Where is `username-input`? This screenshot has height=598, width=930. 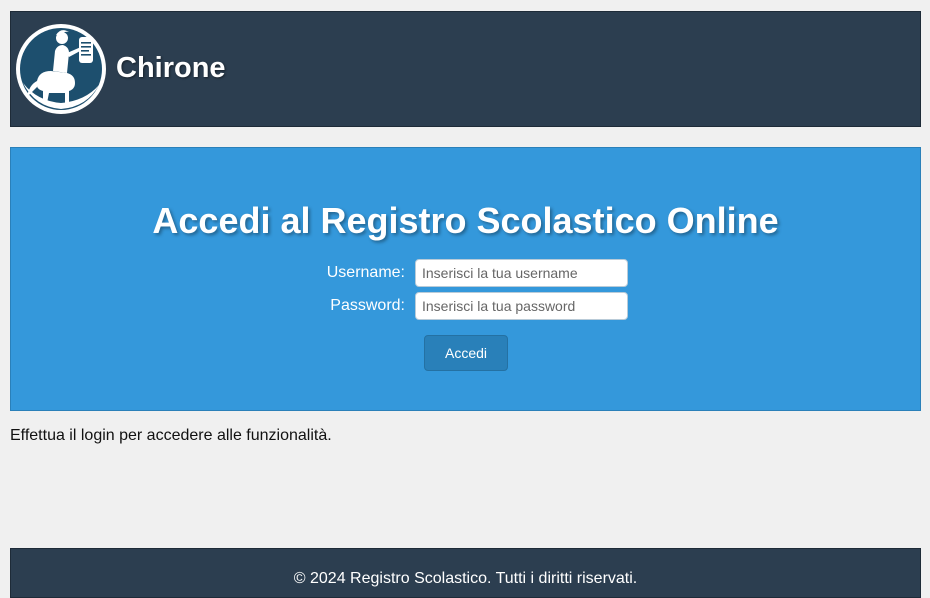 username-input is located at coordinates (521, 273).